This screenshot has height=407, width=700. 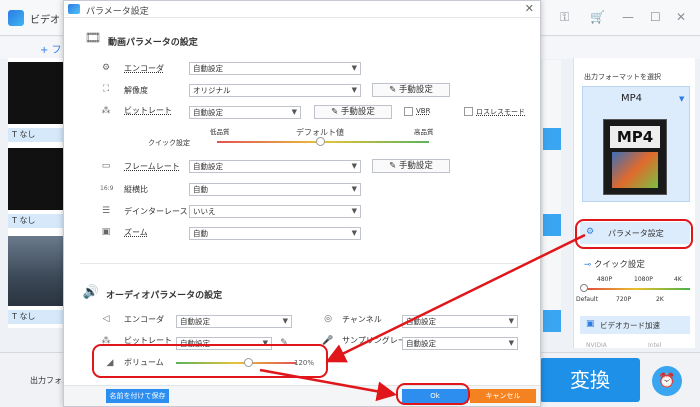 What do you see at coordinates (455, 298) in the screenshot?
I see `arrow-to-volume` at bounding box center [455, 298].